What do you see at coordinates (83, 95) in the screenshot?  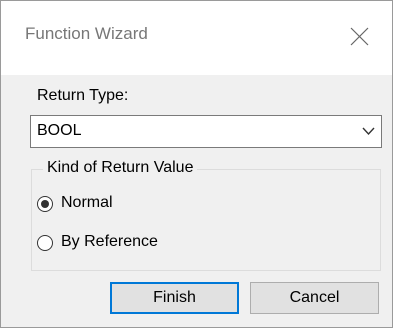 I see `return-type-label: Return Type:` at bounding box center [83, 95].